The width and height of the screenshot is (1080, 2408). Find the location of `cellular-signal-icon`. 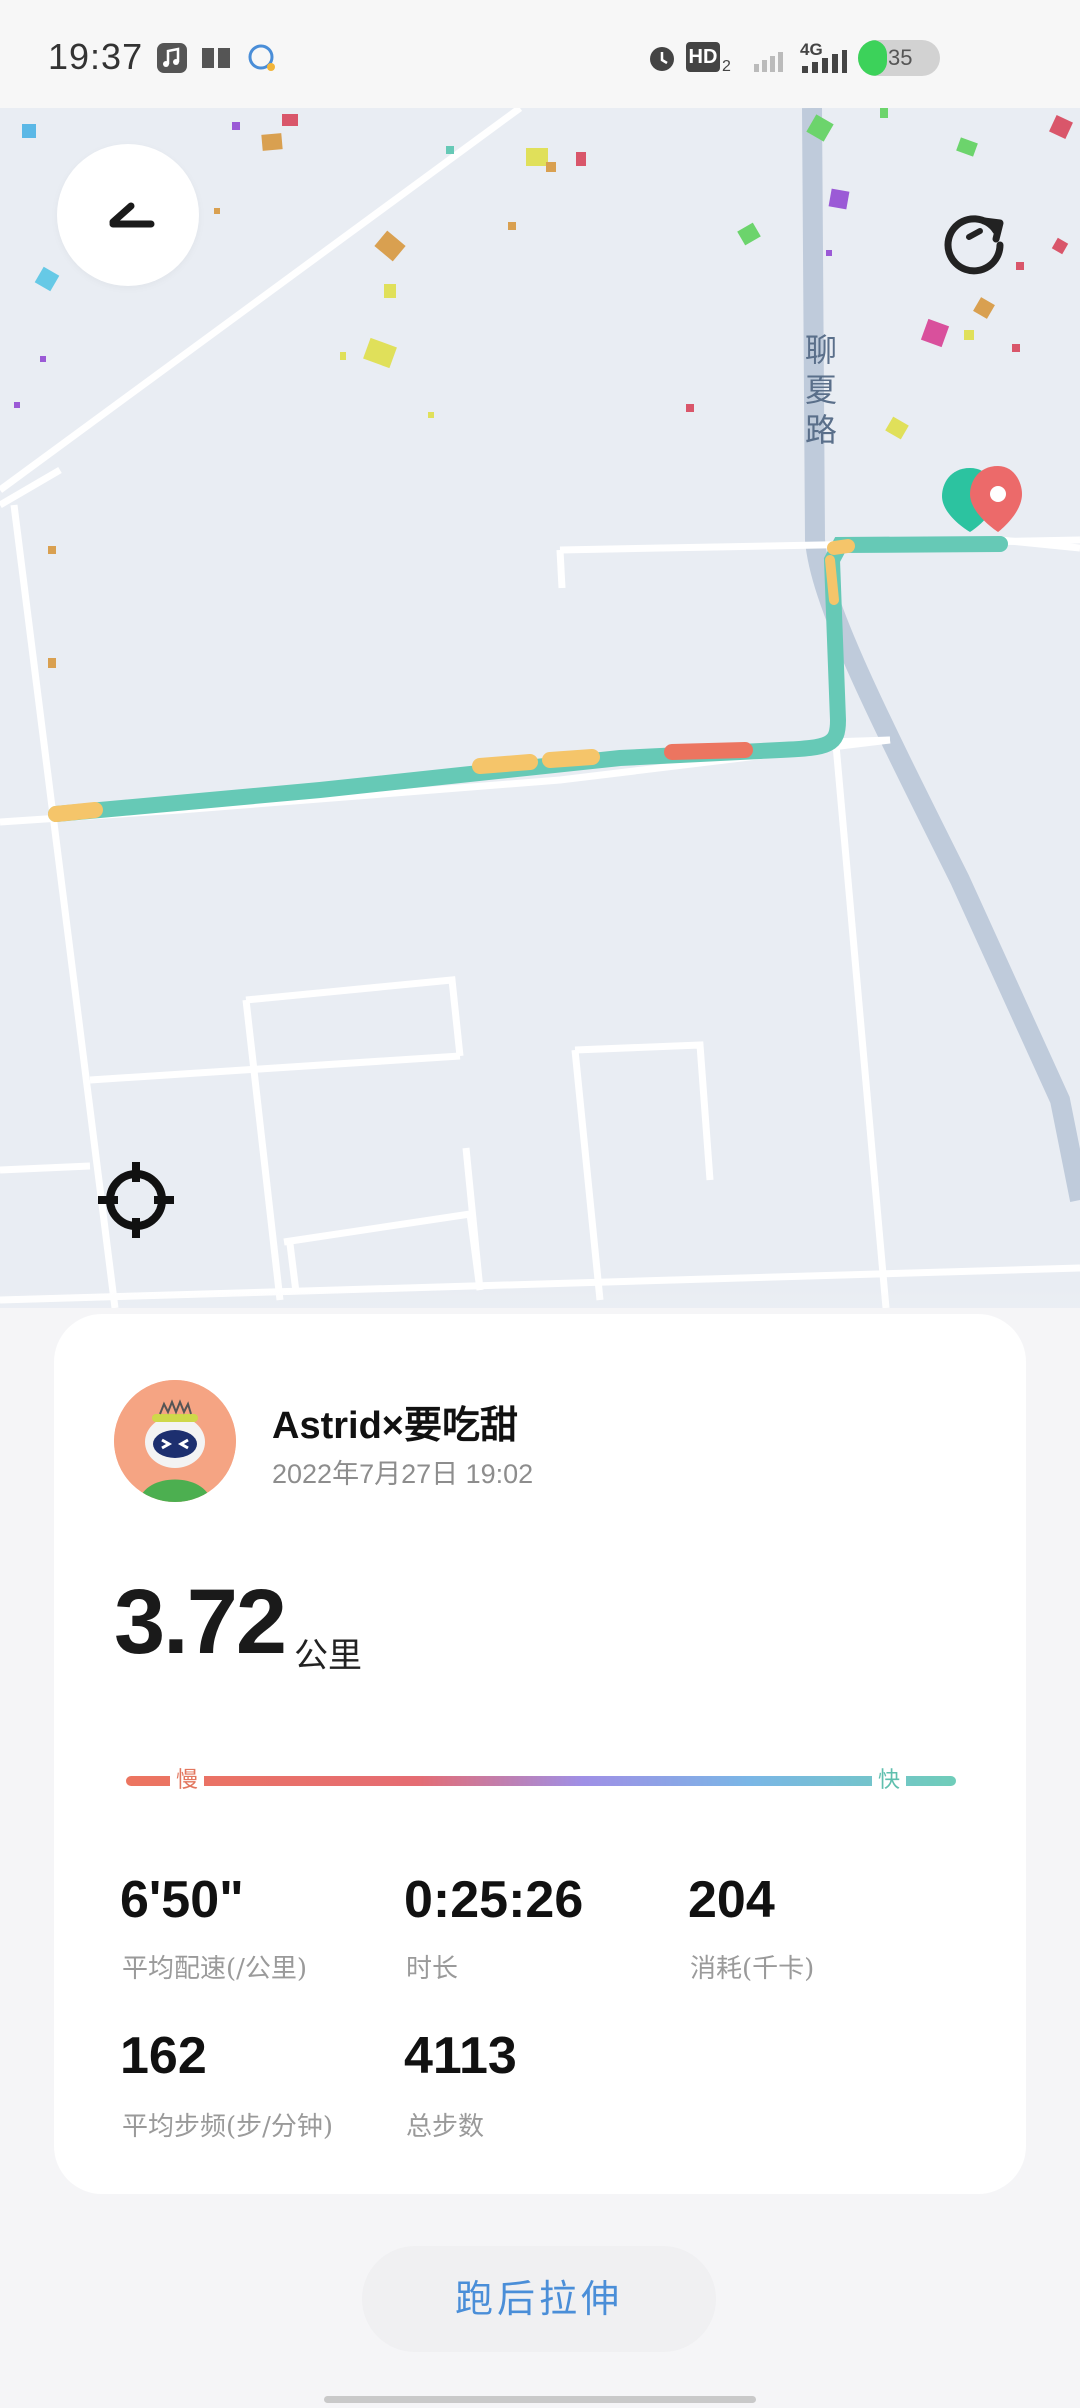

cellular-signal-icon is located at coordinates (824, 61).